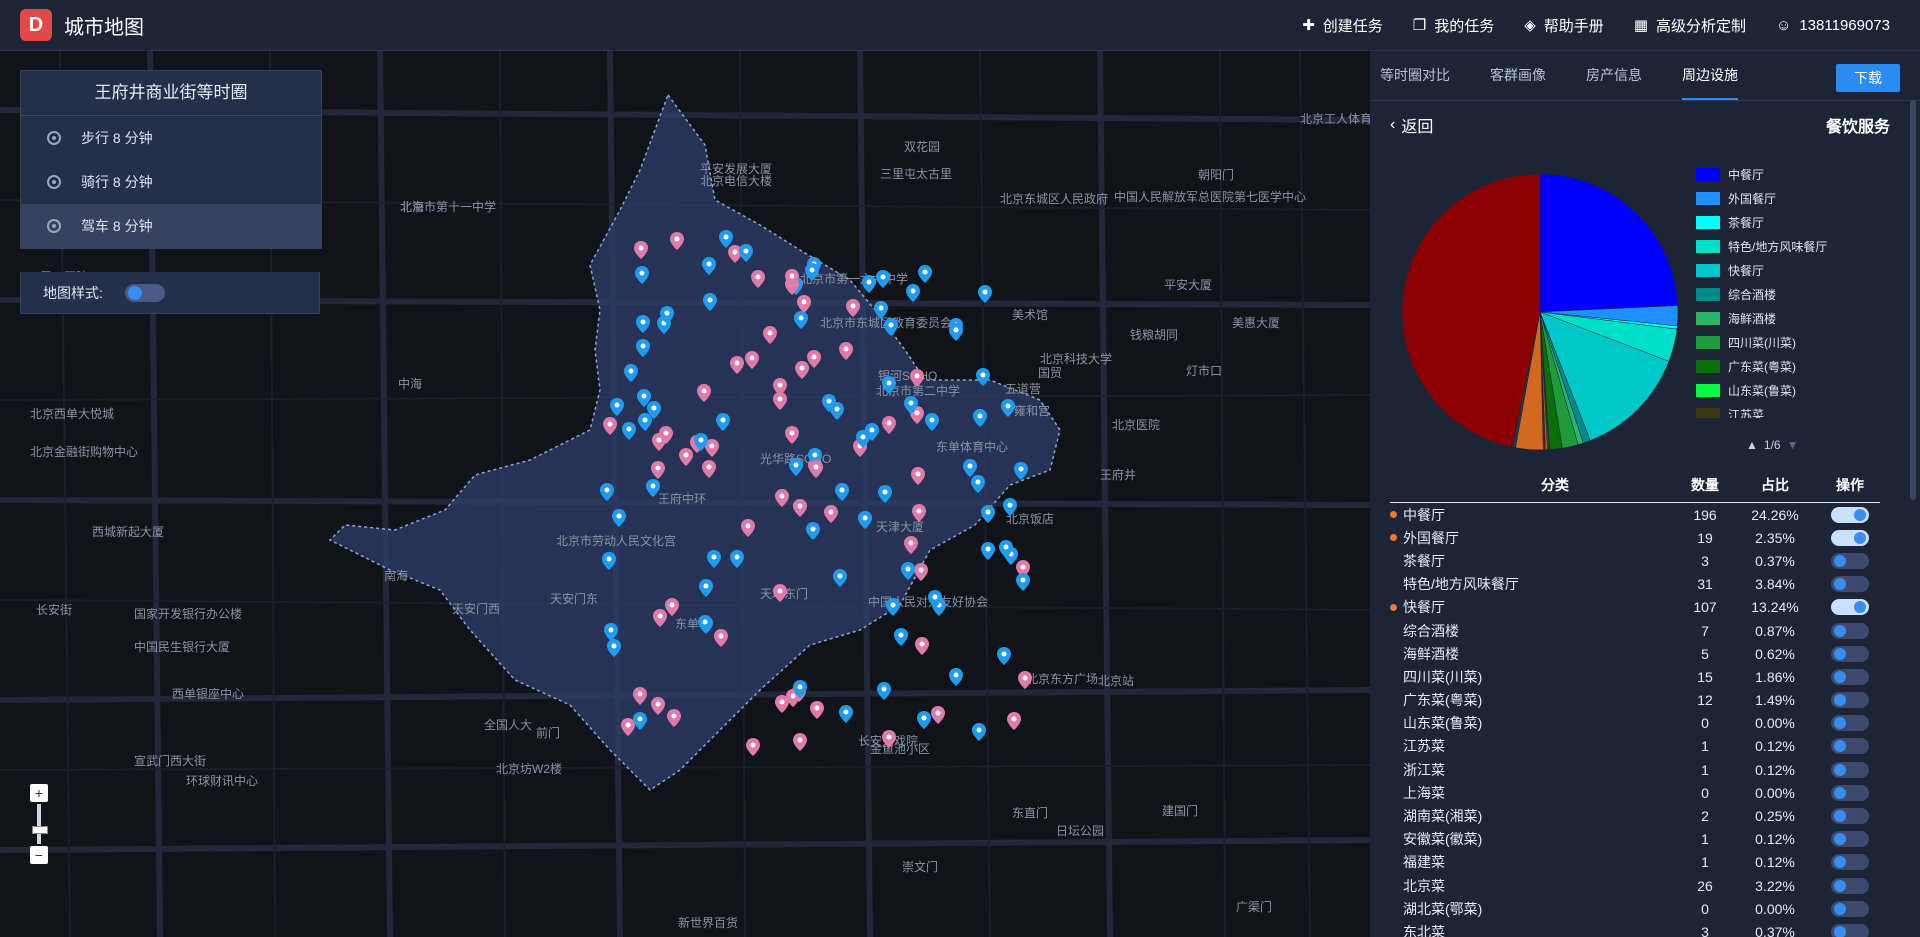 The width and height of the screenshot is (1920, 937). What do you see at coordinates (39, 793) in the screenshot?
I see `zoom-in-button: +` at bounding box center [39, 793].